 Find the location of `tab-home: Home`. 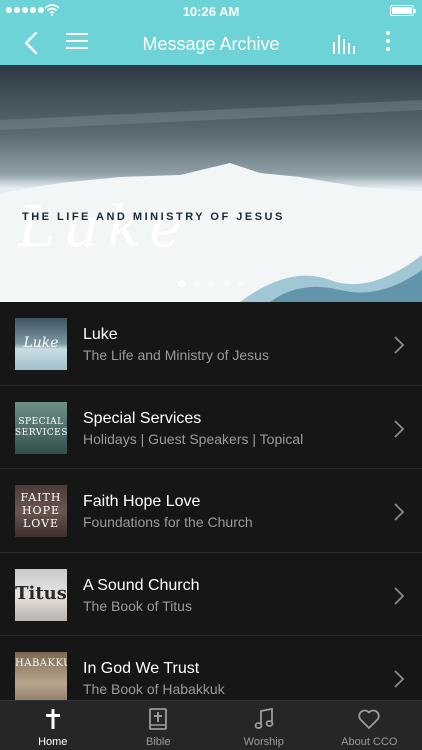

tab-home: Home is located at coordinates (53, 725).